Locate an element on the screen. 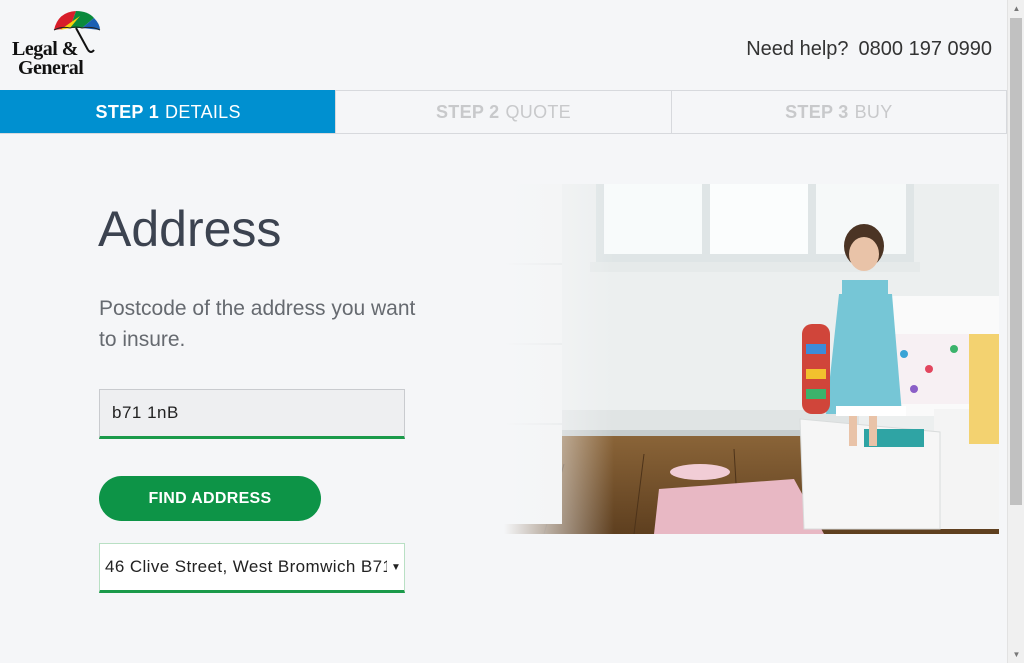 This screenshot has width=1024, height=663. help-phone-link: 0800 197 0990 is located at coordinates (925, 49).